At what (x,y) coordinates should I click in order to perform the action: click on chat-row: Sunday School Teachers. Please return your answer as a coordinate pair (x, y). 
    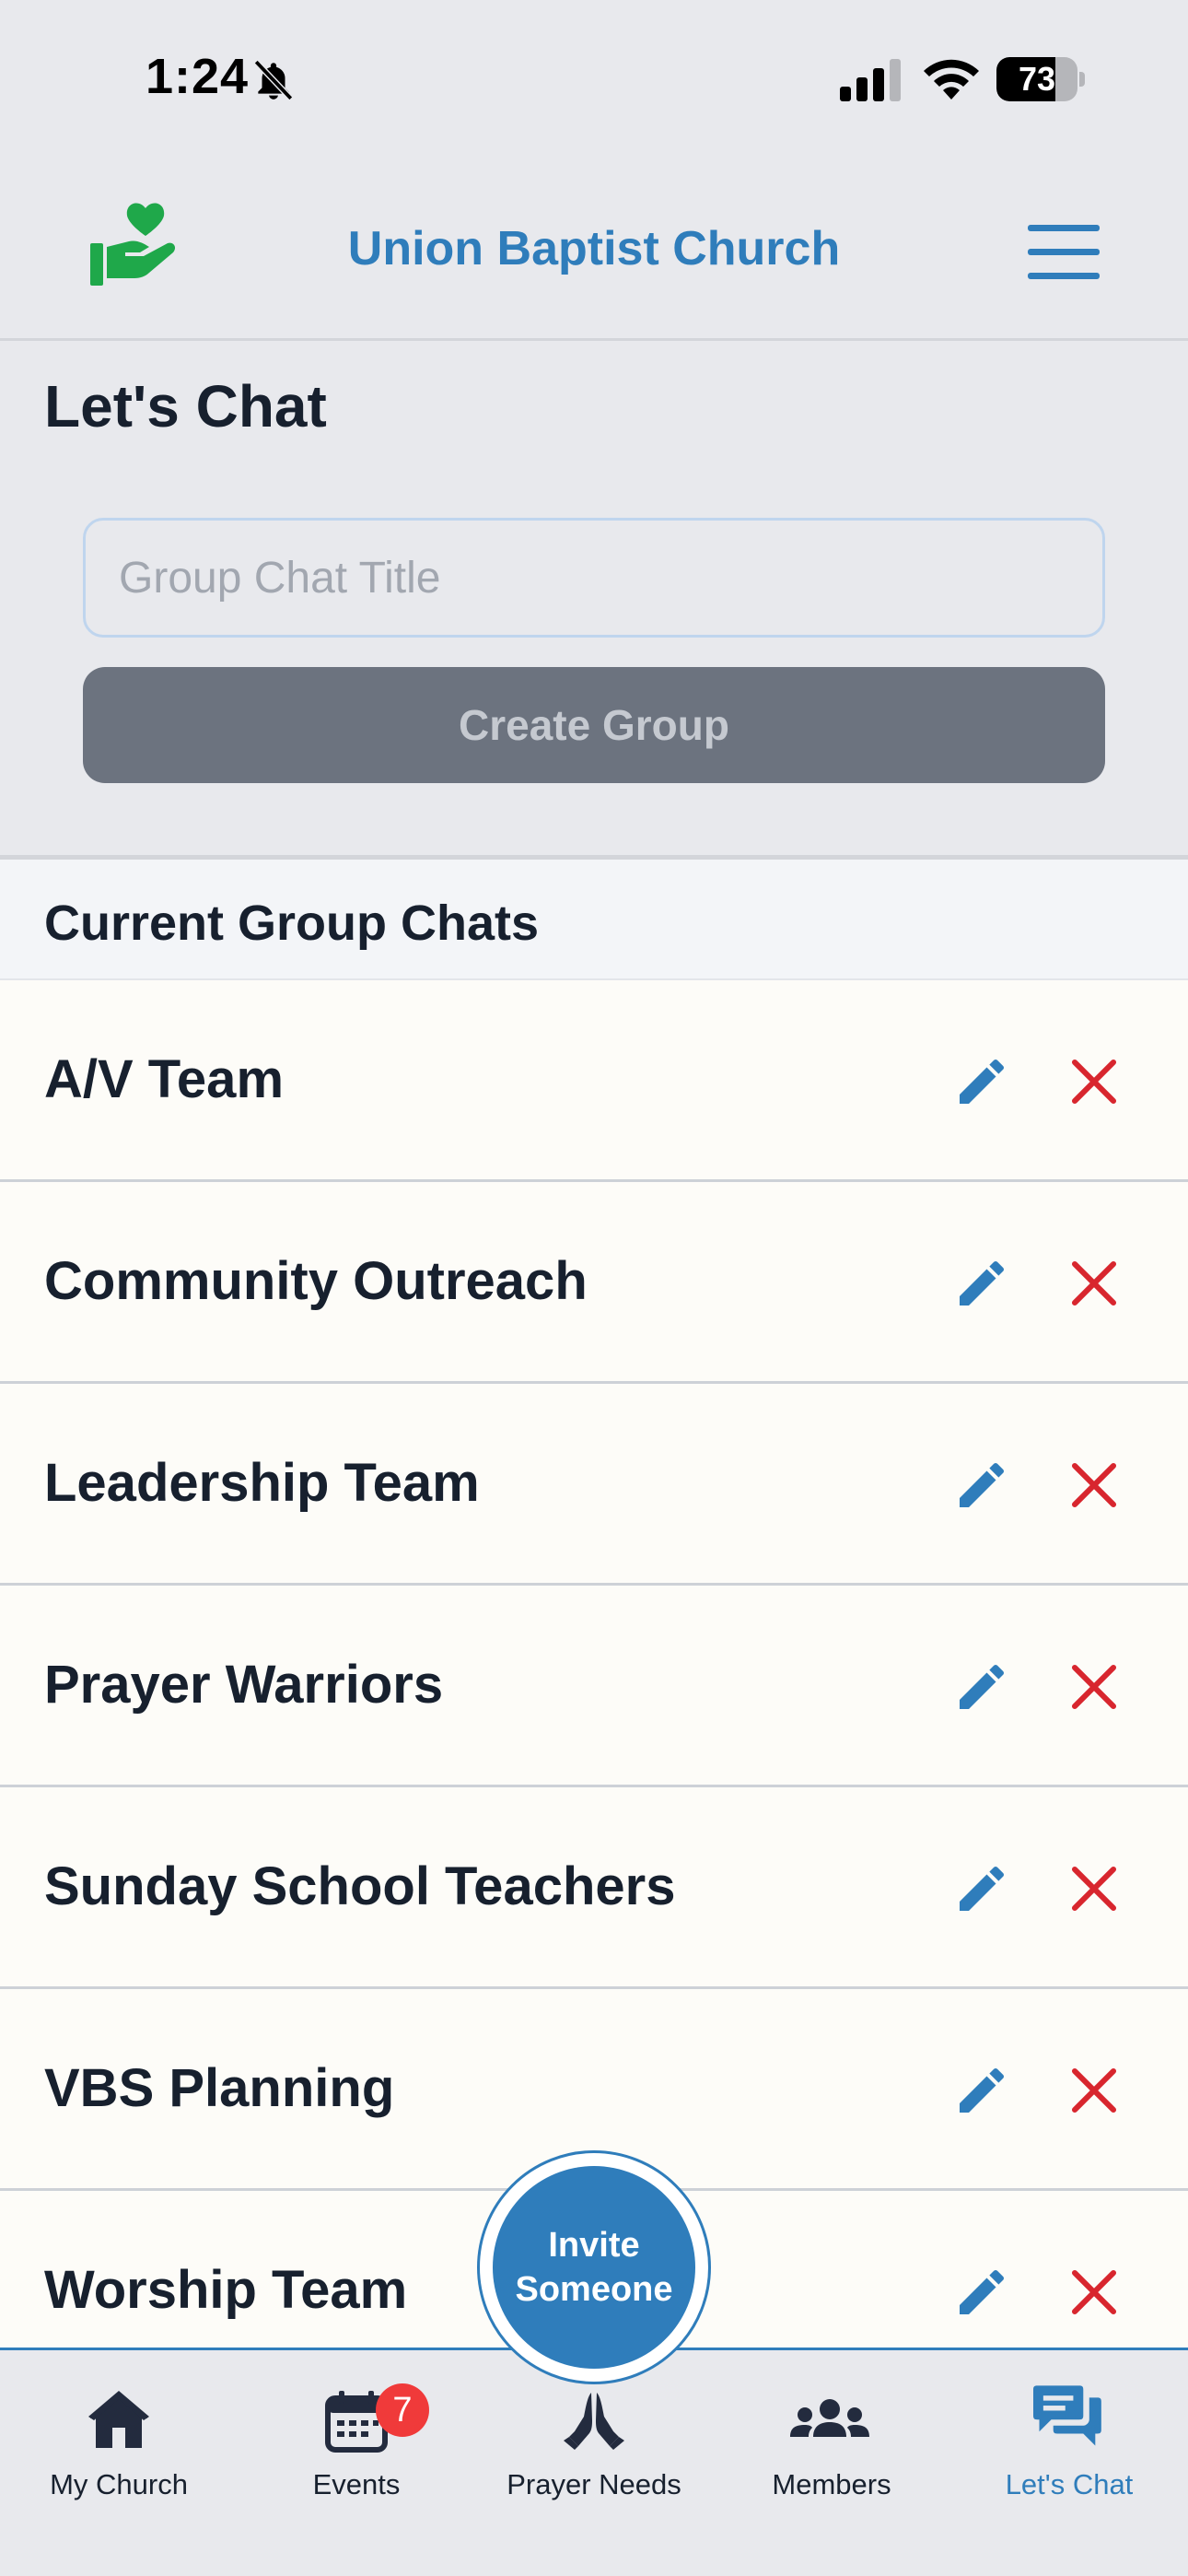
    Looking at the image, I should click on (594, 1888).